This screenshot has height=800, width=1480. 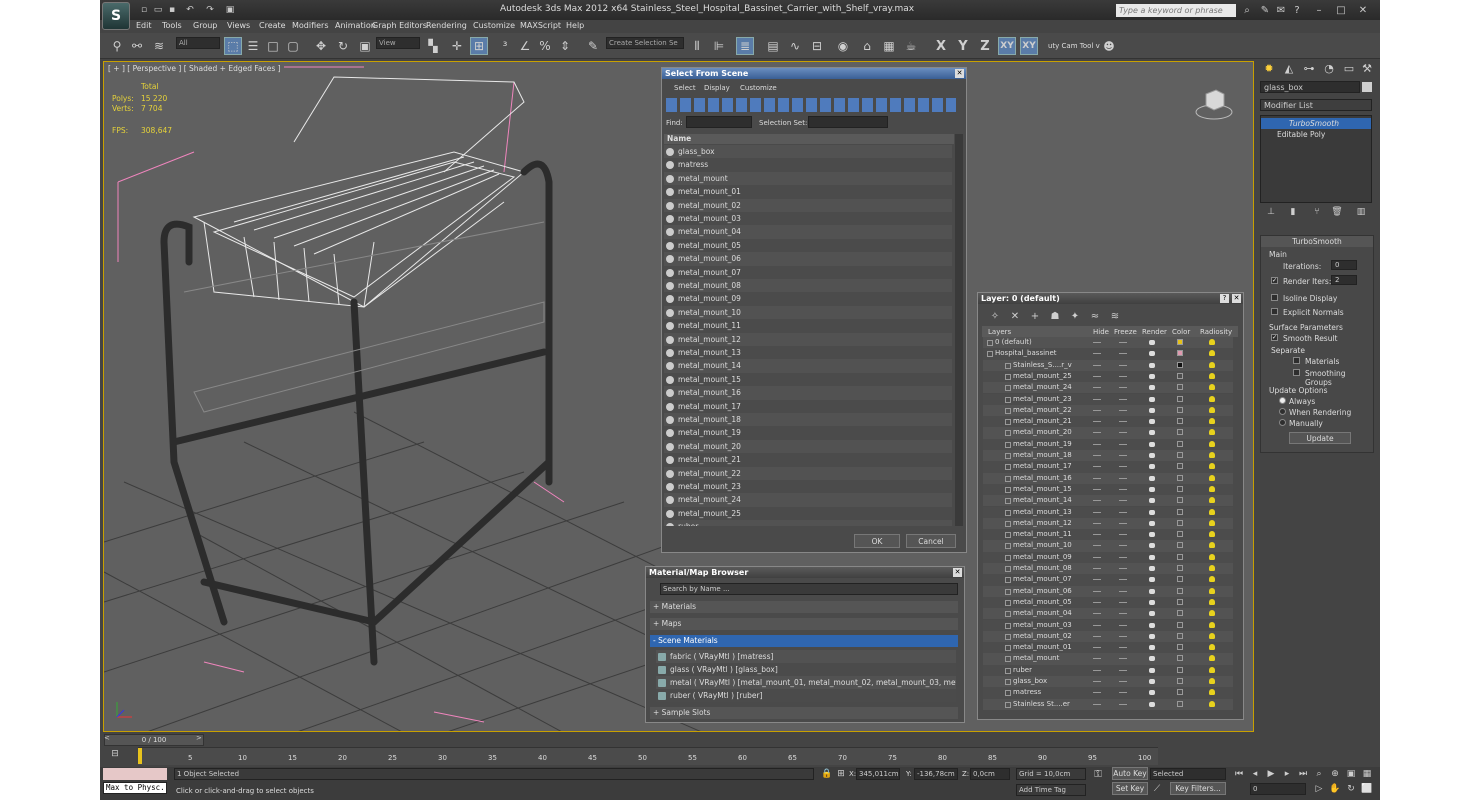 What do you see at coordinates (1108, 546) in the screenshot?
I see `layer-object-row: metal_mount_10` at bounding box center [1108, 546].